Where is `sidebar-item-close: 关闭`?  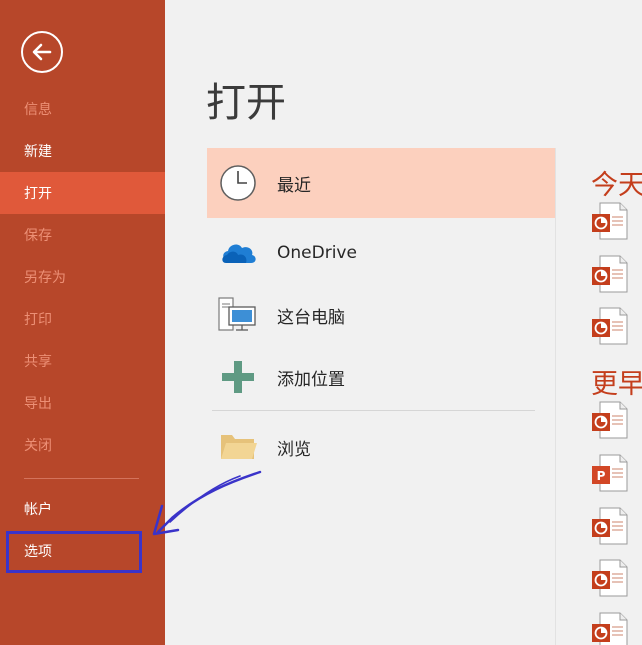
sidebar-item-close: 关闭 is located at coordinates (82, 445).